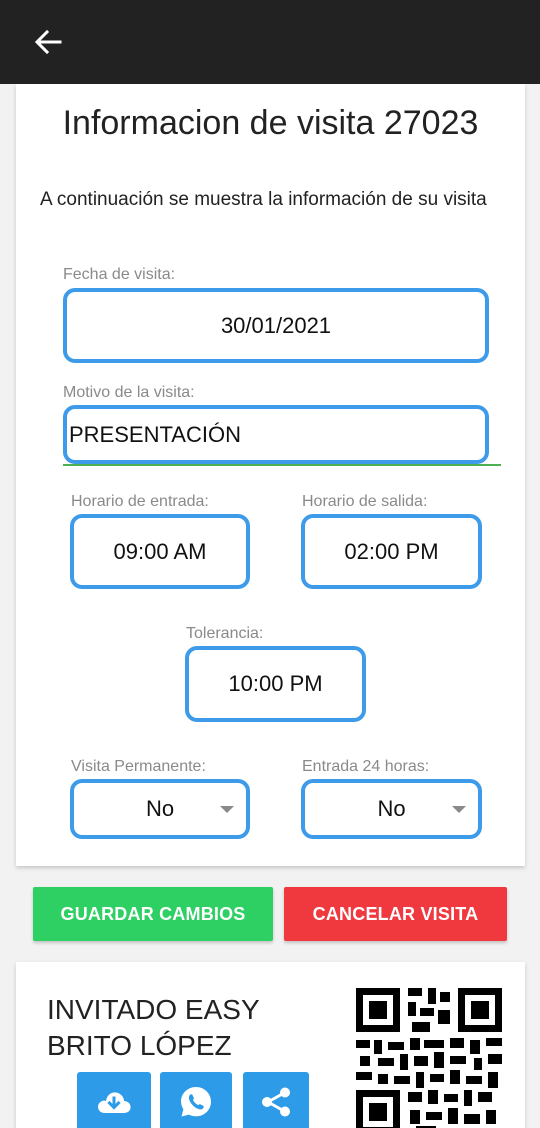  What do you see at coordinates (119, 274) in the screenshot?
I see `fecha-label: Fecha de visita:` at bounding box center [119, 274].